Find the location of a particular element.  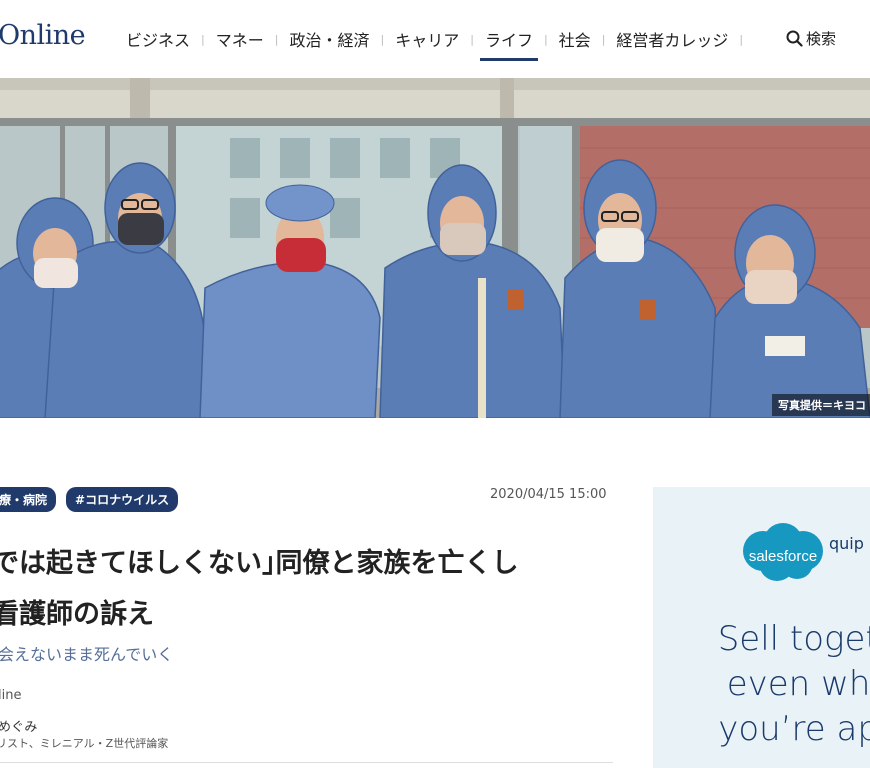

nav-item-business: ビジネス is located at coordinates (158, 39).